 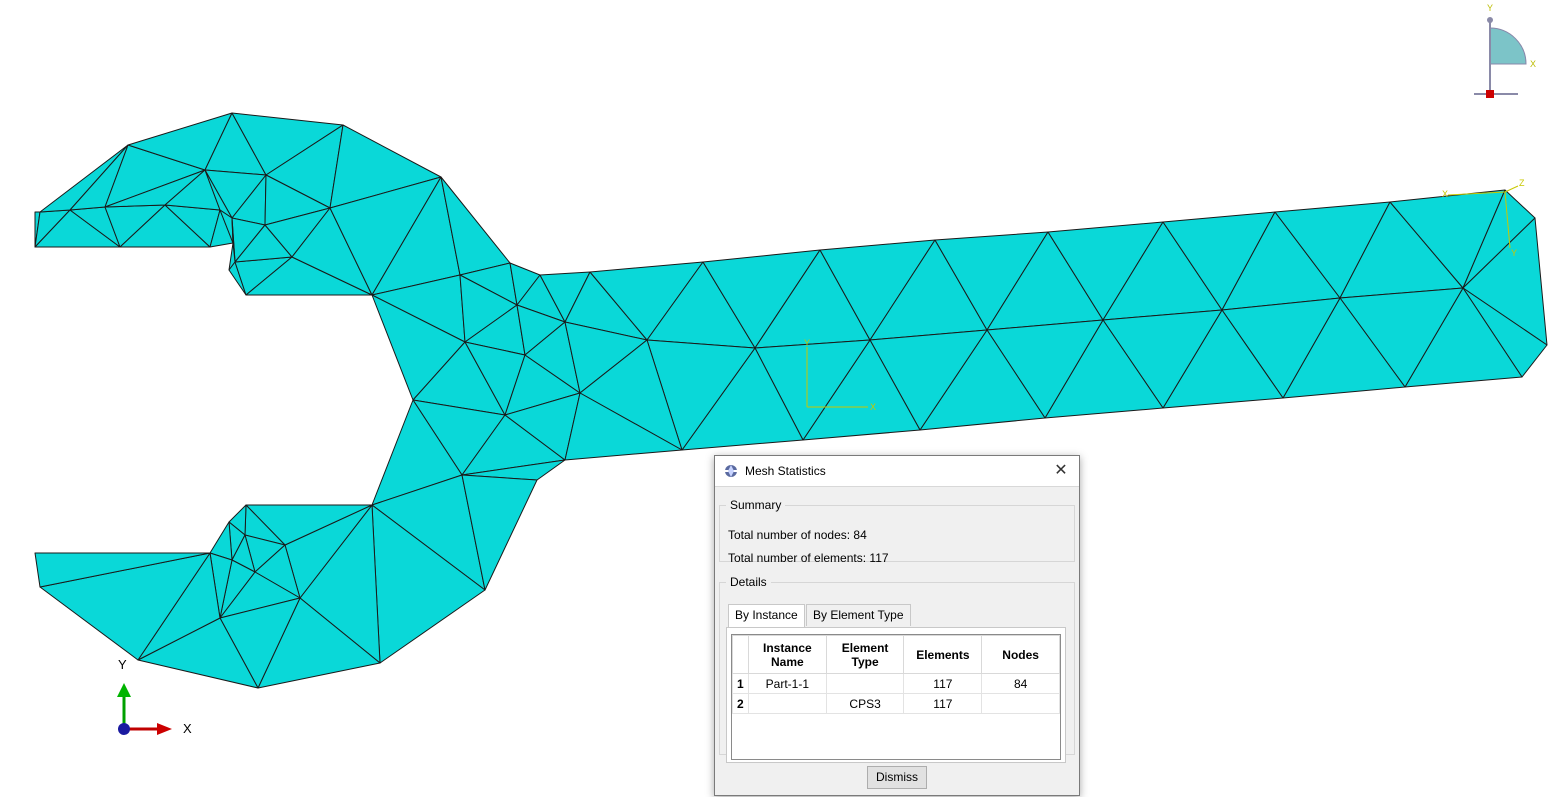 I want to click on row-index: 1, so click(x=740, y=683).